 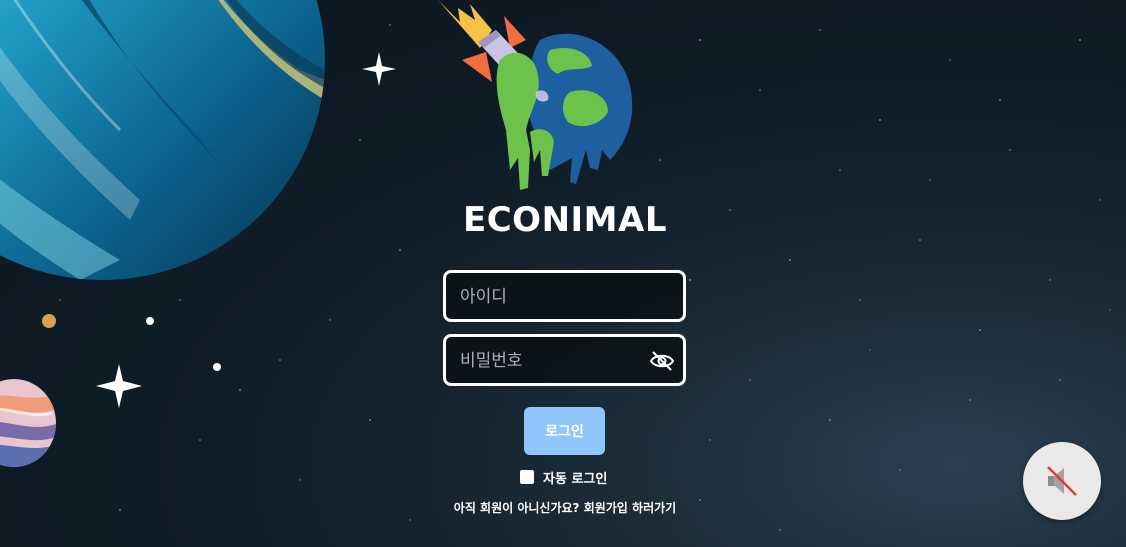 I want to click on checkbox-icon, so click(x=527, y=477).